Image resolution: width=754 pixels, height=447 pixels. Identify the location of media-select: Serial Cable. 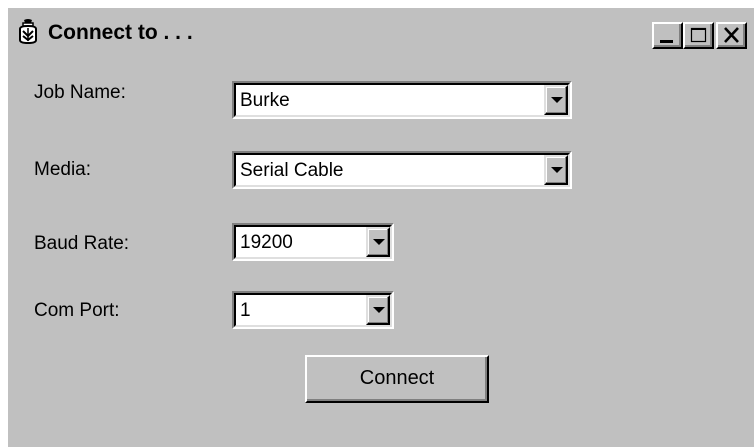
(402, 170).